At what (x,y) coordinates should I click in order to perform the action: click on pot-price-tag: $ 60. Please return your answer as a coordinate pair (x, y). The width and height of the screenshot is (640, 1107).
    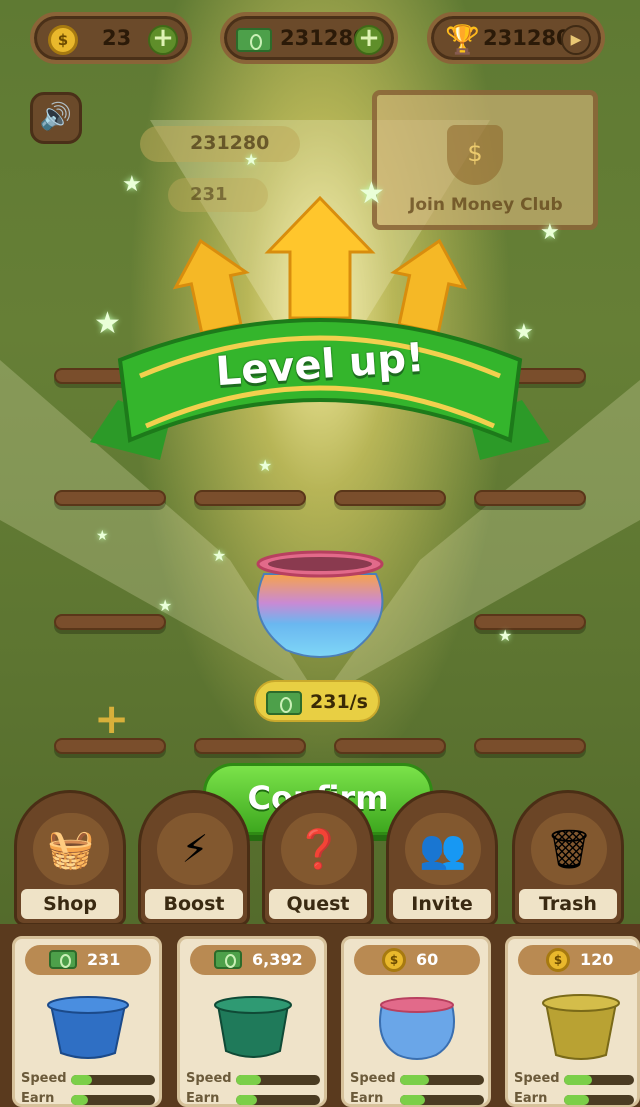
    Looking at the image, I should click on (417, 960).